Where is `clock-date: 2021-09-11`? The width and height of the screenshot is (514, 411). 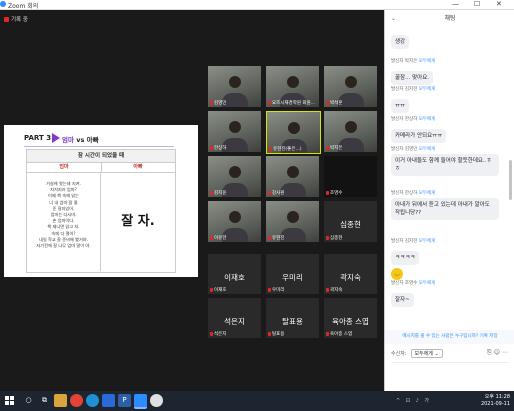
clock-date: 2021-09-11 is located at coordinates (495, 404).